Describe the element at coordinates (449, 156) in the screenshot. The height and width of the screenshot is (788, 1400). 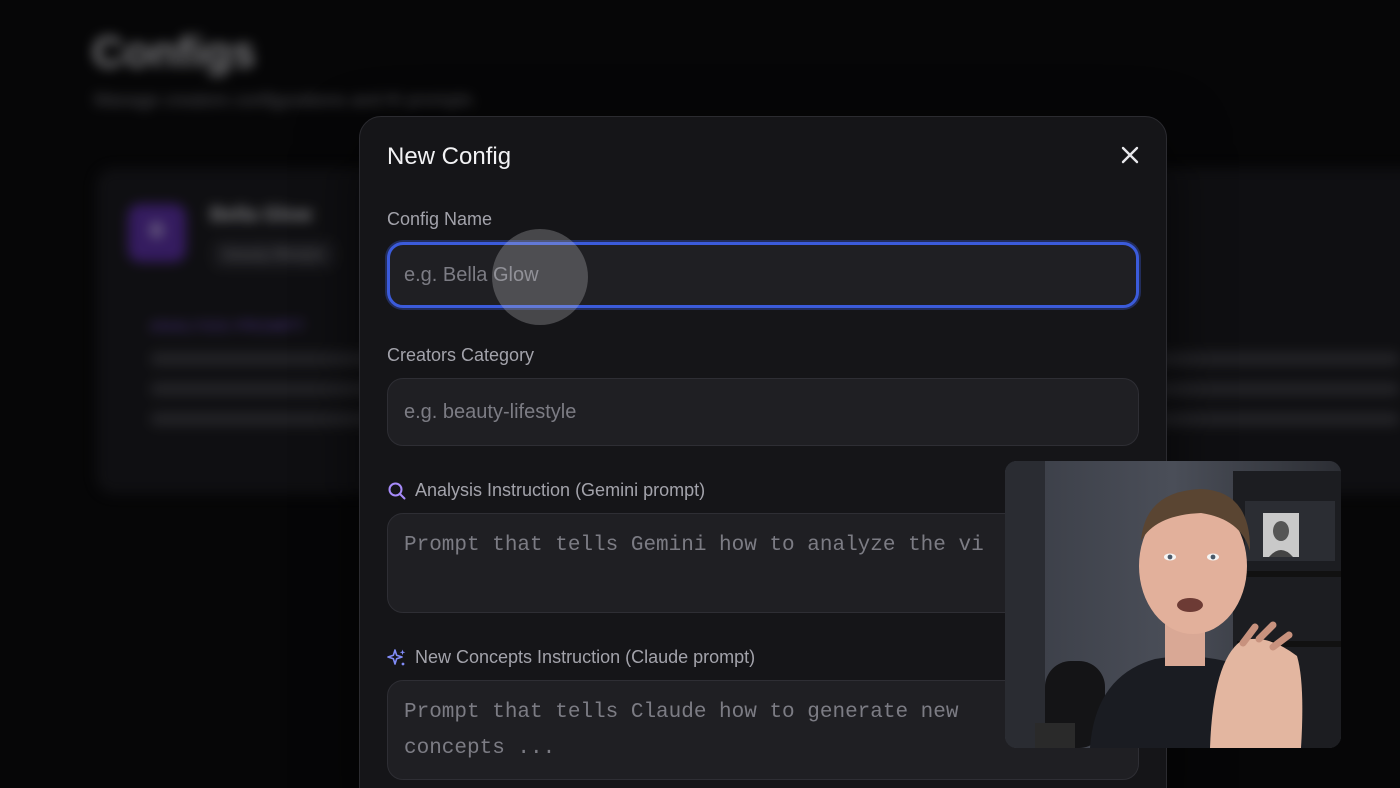
I see `modal-title: New Config` at that location.